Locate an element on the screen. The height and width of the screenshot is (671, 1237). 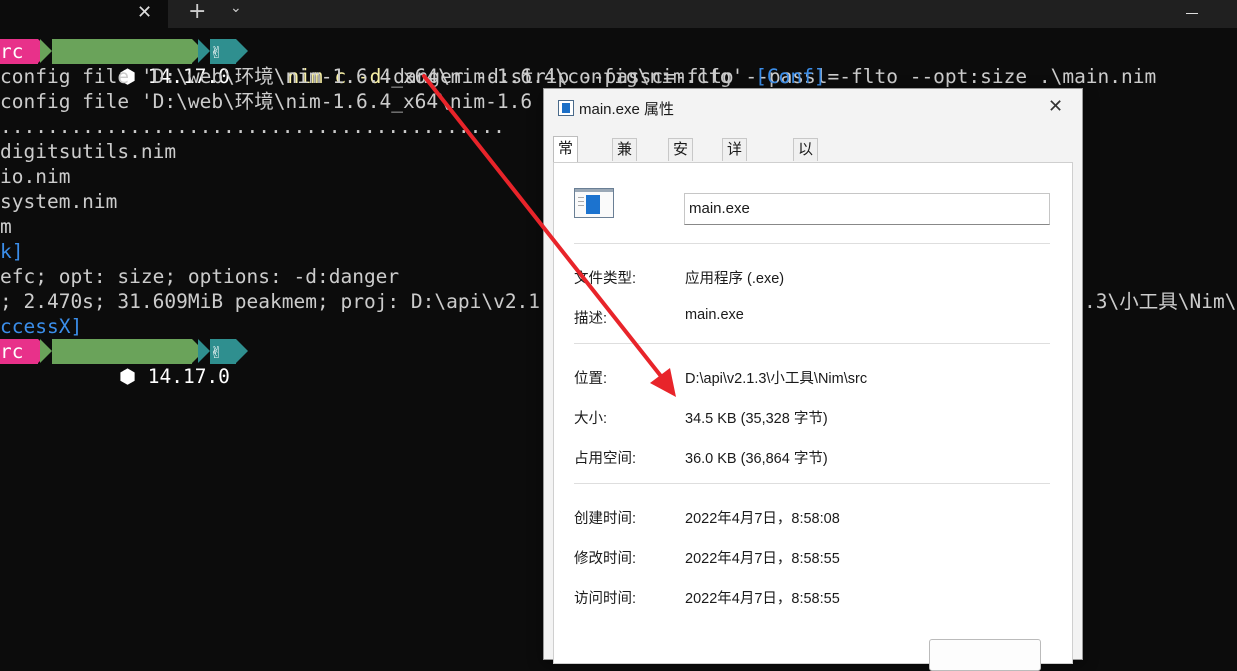
field-value: 36.0 KB (36,864 字节) is located at coordinates (756, 459).